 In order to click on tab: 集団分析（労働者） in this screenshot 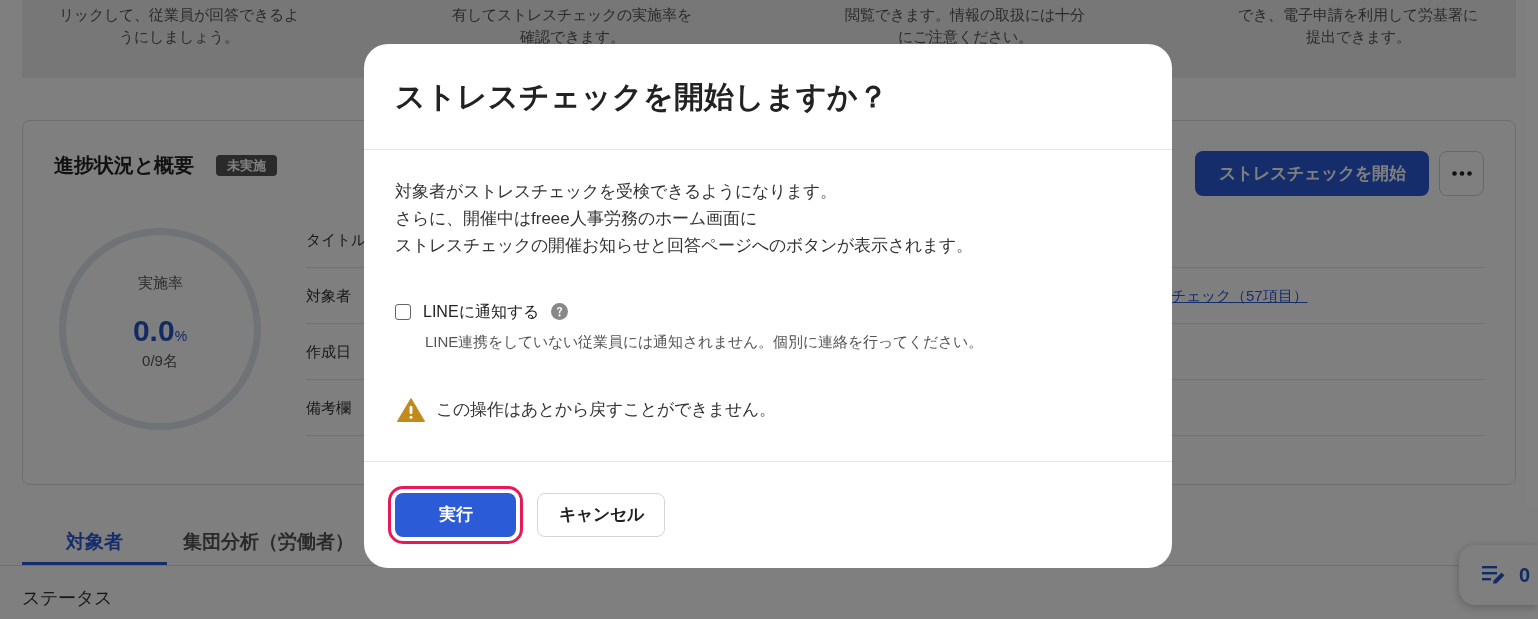, I will do `click(268, 544)`.